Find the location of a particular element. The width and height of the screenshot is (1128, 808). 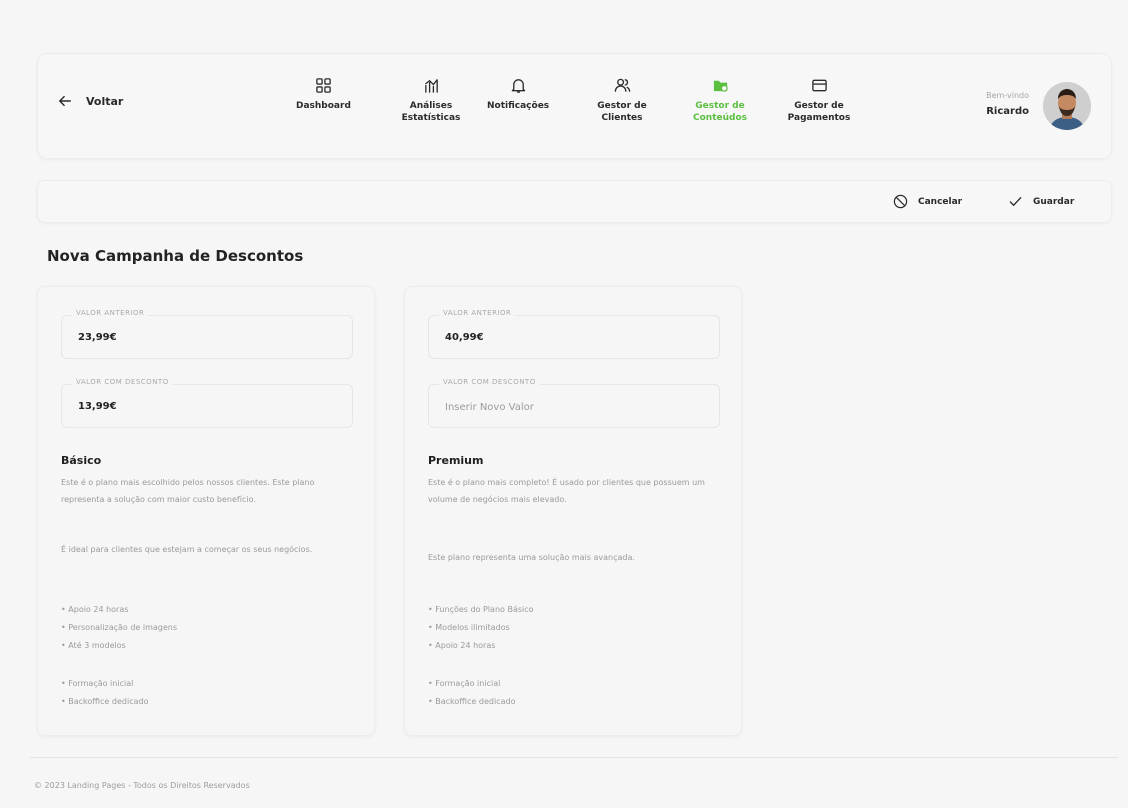

list-item: • Funções do Plano Básico is located at coordinates (481, 609).